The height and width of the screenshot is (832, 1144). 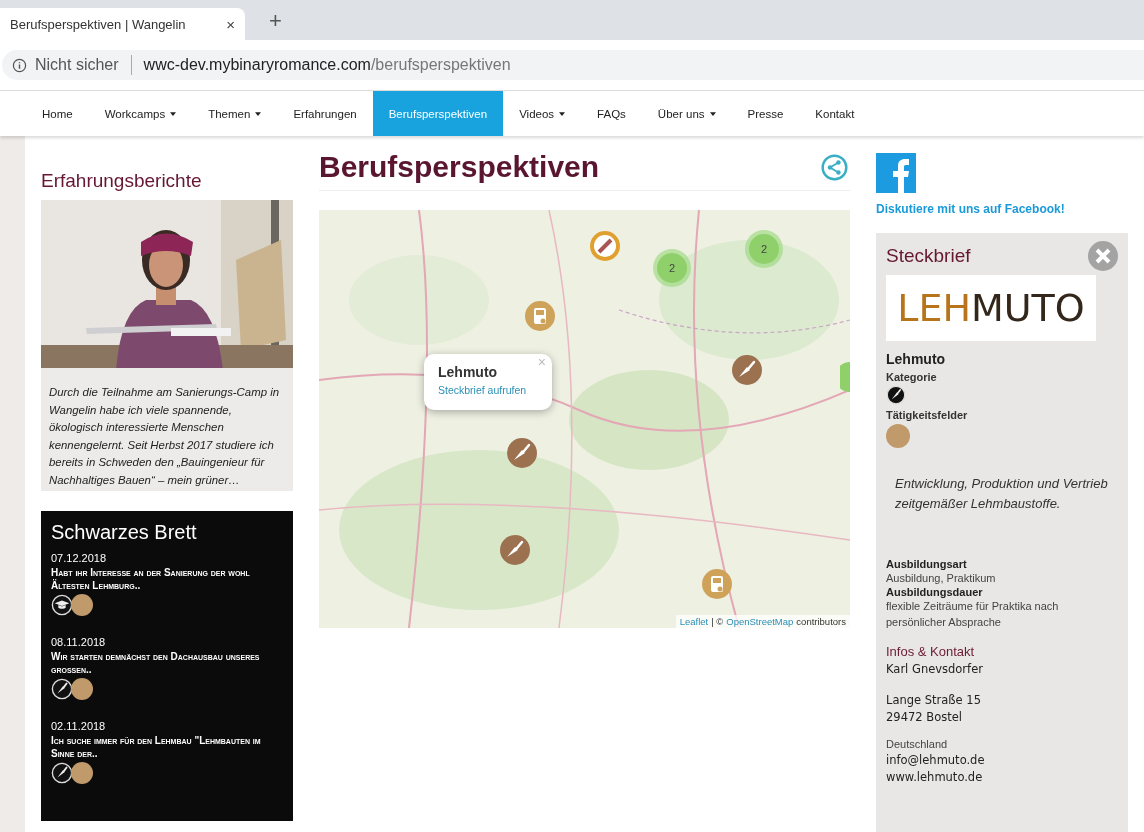 What do you see at coordinates (694, 621) in the screenshot?
I see `leaflet-link: Leaflet` at bounding box center [694, 621].